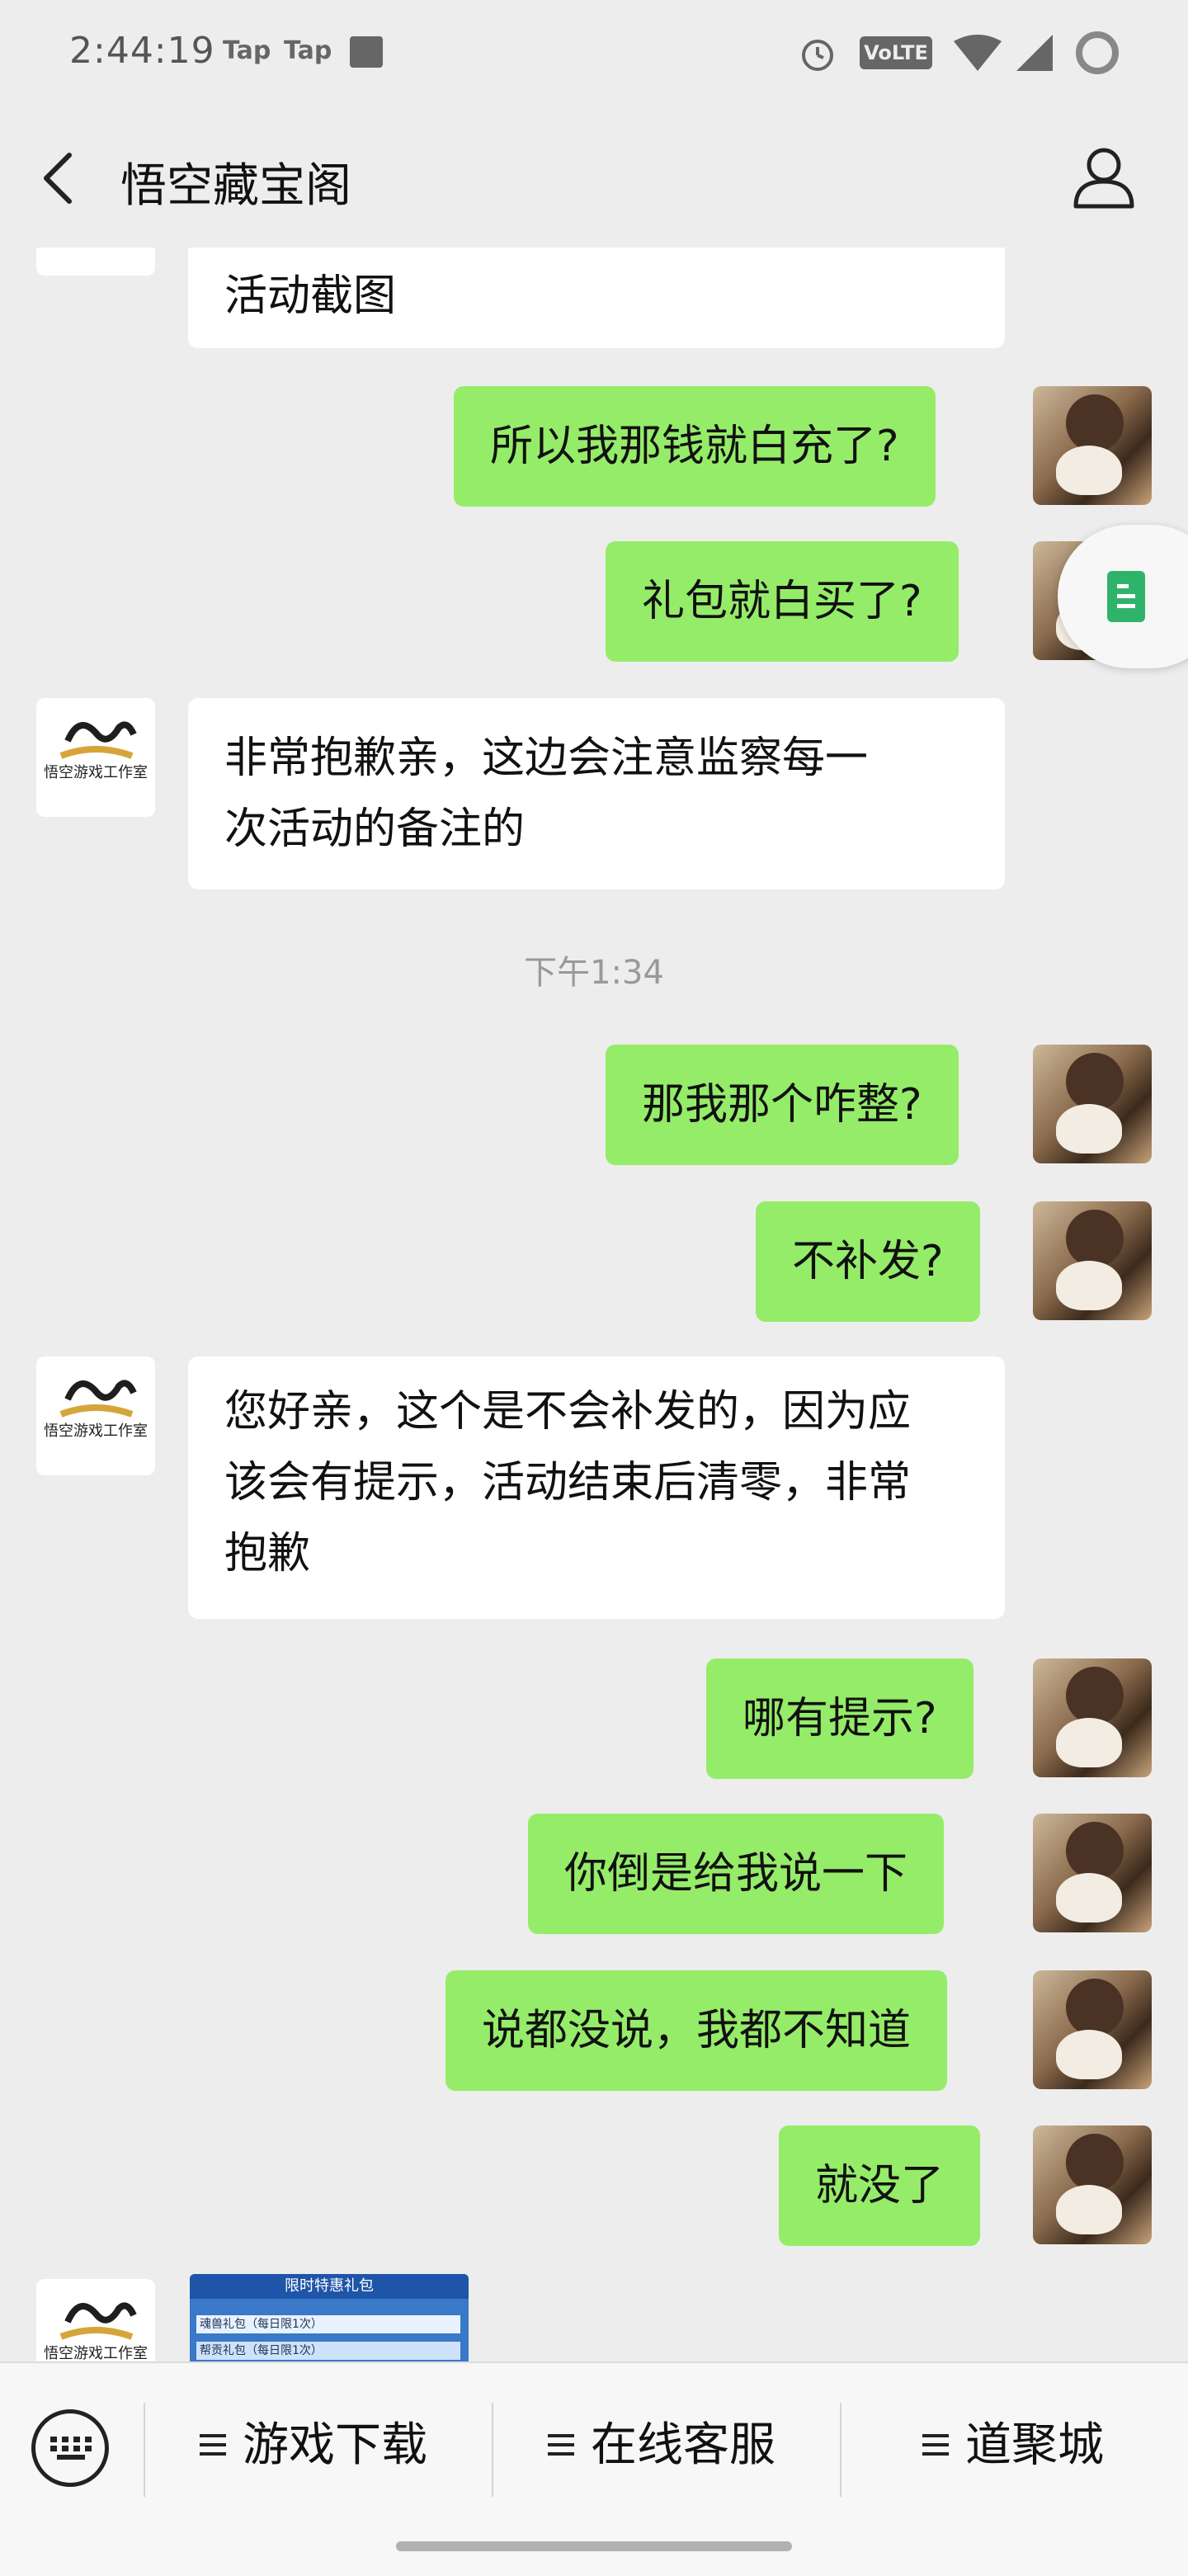  I want to click on image-row: 帮贡礼包（每日限1次）, so click(328, 2351).